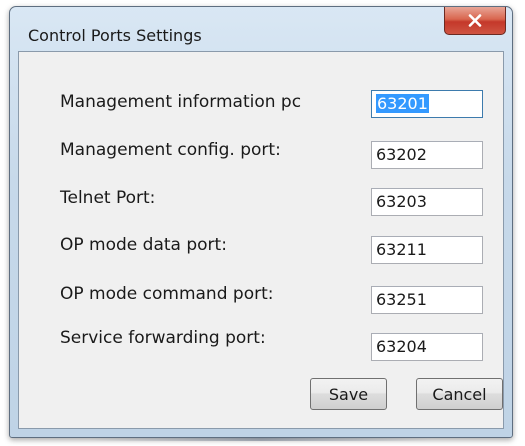  What do you see at coordinates (401, 201) in the screenshot?
I see `telnet-port-value: 63203` at bounding box center [401, 201].